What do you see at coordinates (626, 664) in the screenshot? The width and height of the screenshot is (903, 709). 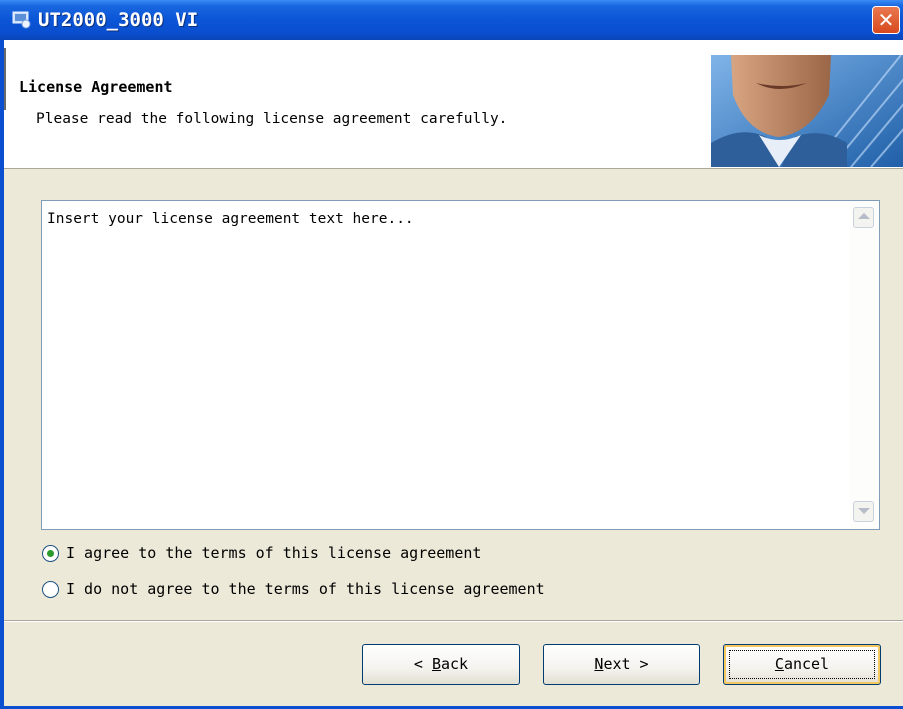 I see `next-rest: ext >` at bounding box center [626, 664].